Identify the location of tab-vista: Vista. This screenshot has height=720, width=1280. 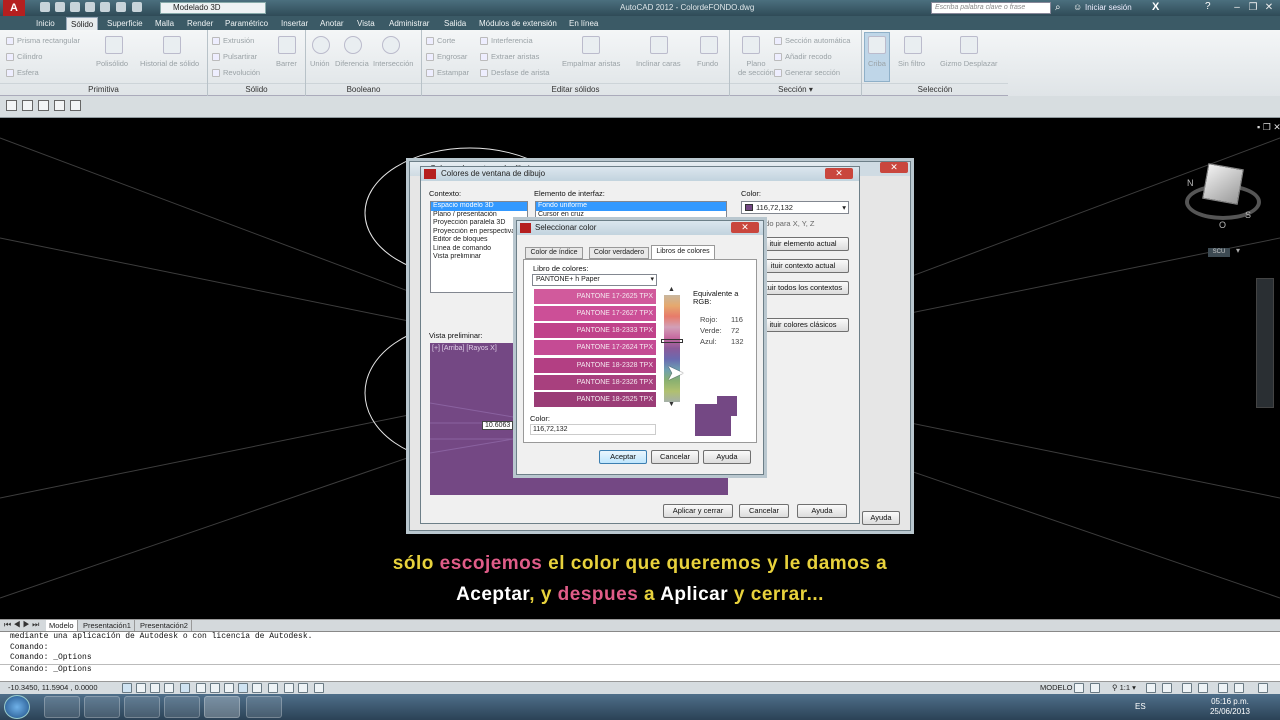
(366, 23).